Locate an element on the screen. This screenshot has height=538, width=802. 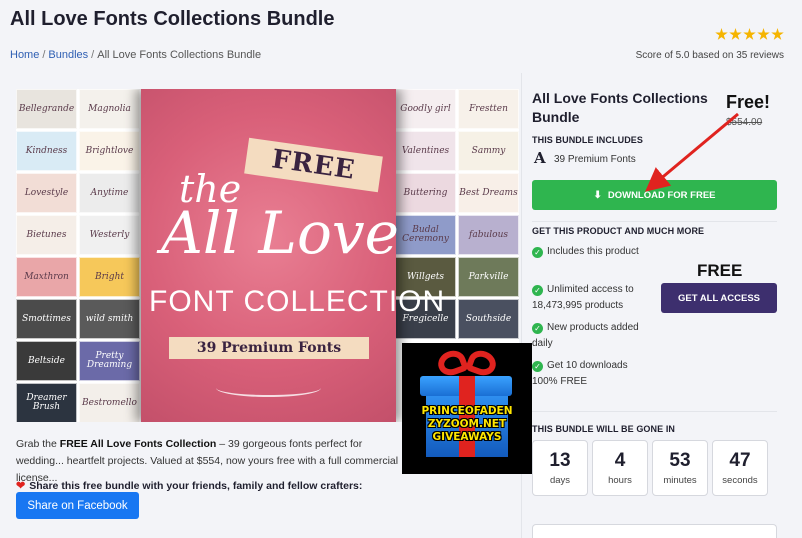
countdown-unit: seconds is located at coordinates (740, 480).